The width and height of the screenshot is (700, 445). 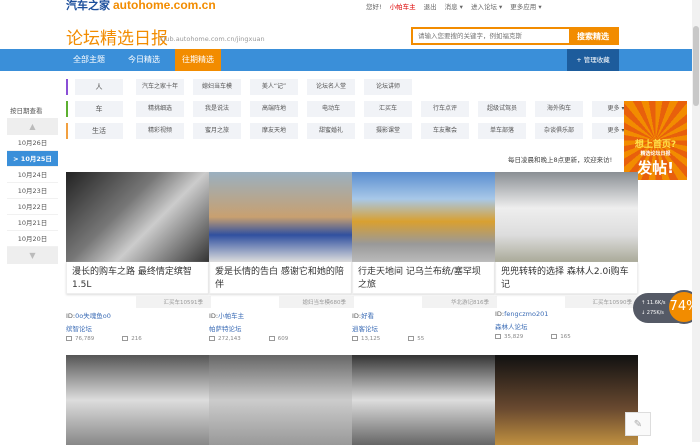 What do you see at coordinates (491, 36) in the screenshot?
I see `search-input` at bounding box center [491, 36].